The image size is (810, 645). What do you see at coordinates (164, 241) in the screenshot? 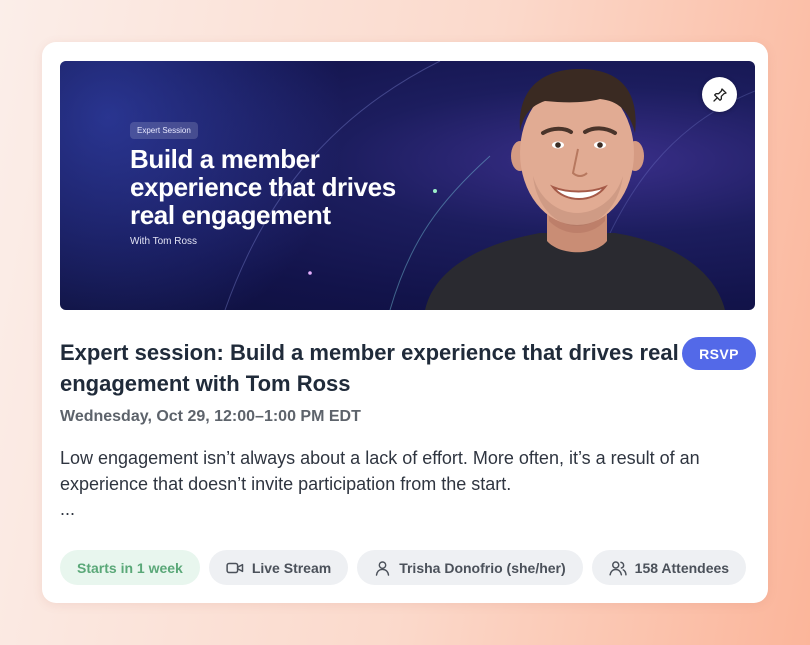
I see `banner-speaker: With Tom Ross` at bounding box center [164, 241].